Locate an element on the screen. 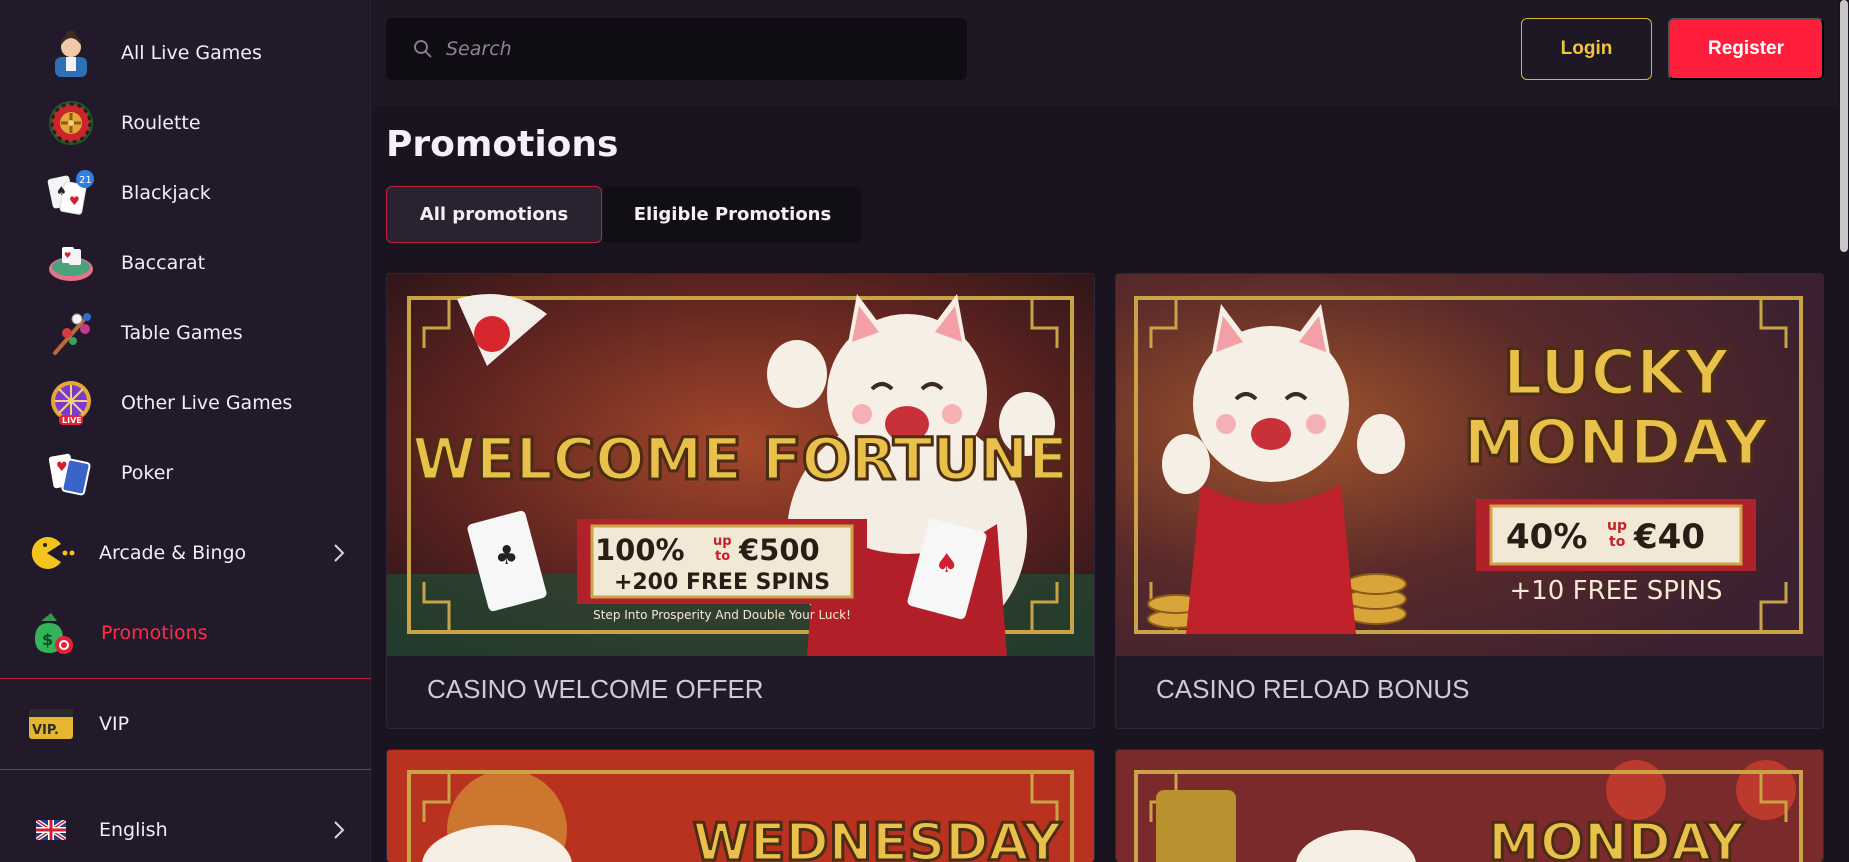 The height and width of the screenshot is (862, 1849). sidebar-item-label: Arcade & Bingo is located at coordinates (173, 553).